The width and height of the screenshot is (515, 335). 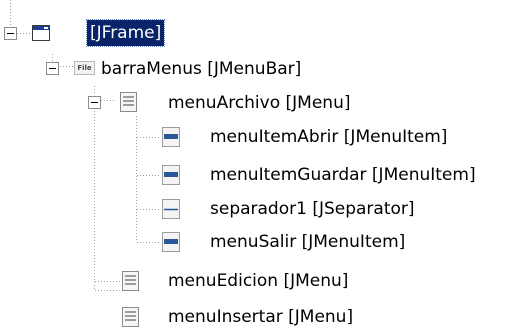 I want to click on menu-item-guardar-label: menuItemGuardar [JMenuItem], so click(x=343, y=175).